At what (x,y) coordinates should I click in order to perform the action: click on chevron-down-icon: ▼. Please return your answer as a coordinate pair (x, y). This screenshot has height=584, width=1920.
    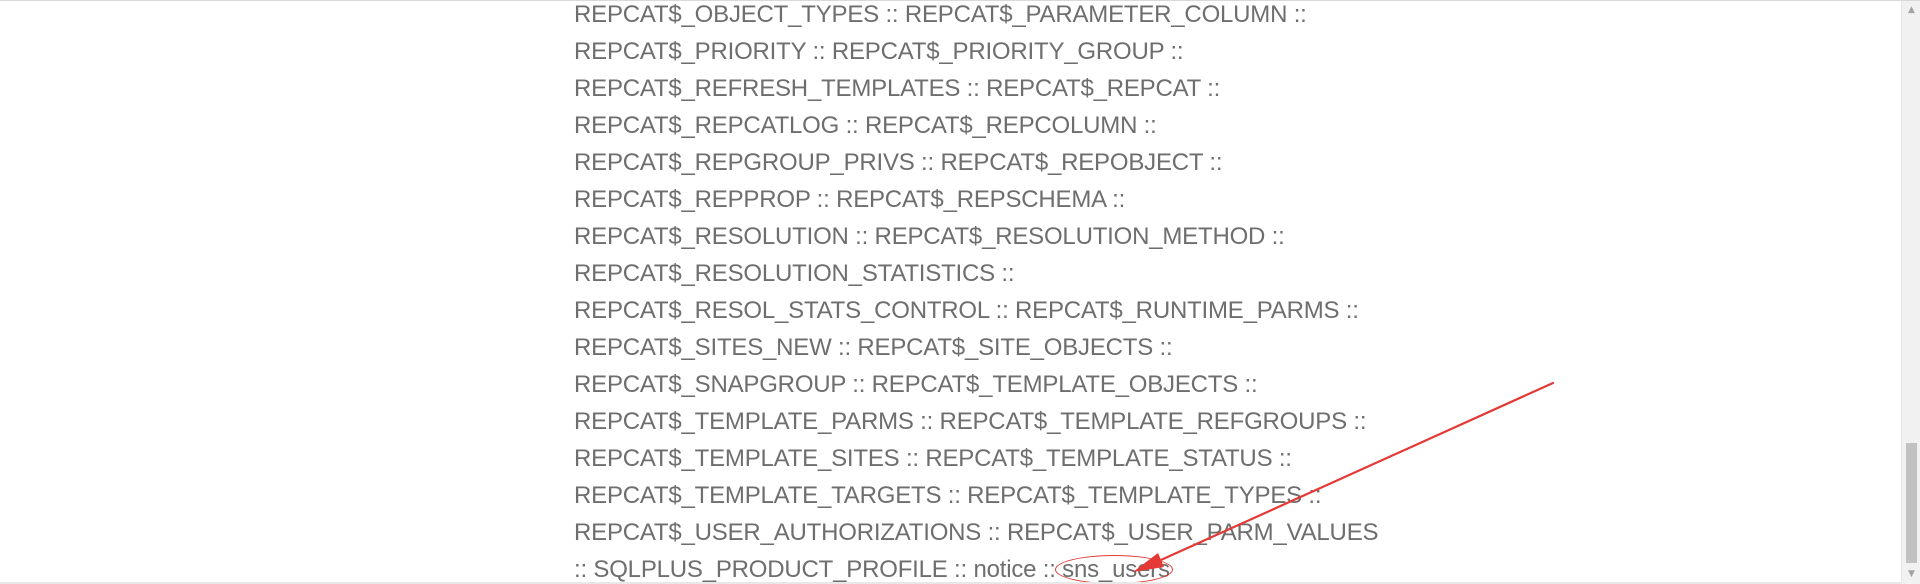
    Looking at the image, I should click on (1911, 574).